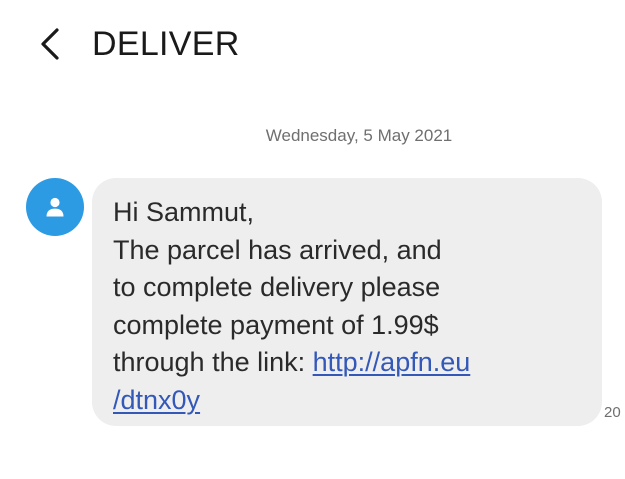 The image size is (625, 479). Describe the element at coordinates (156, 400) in the screenshot. I see `message-link-continued: /dtnx0y` at that location.